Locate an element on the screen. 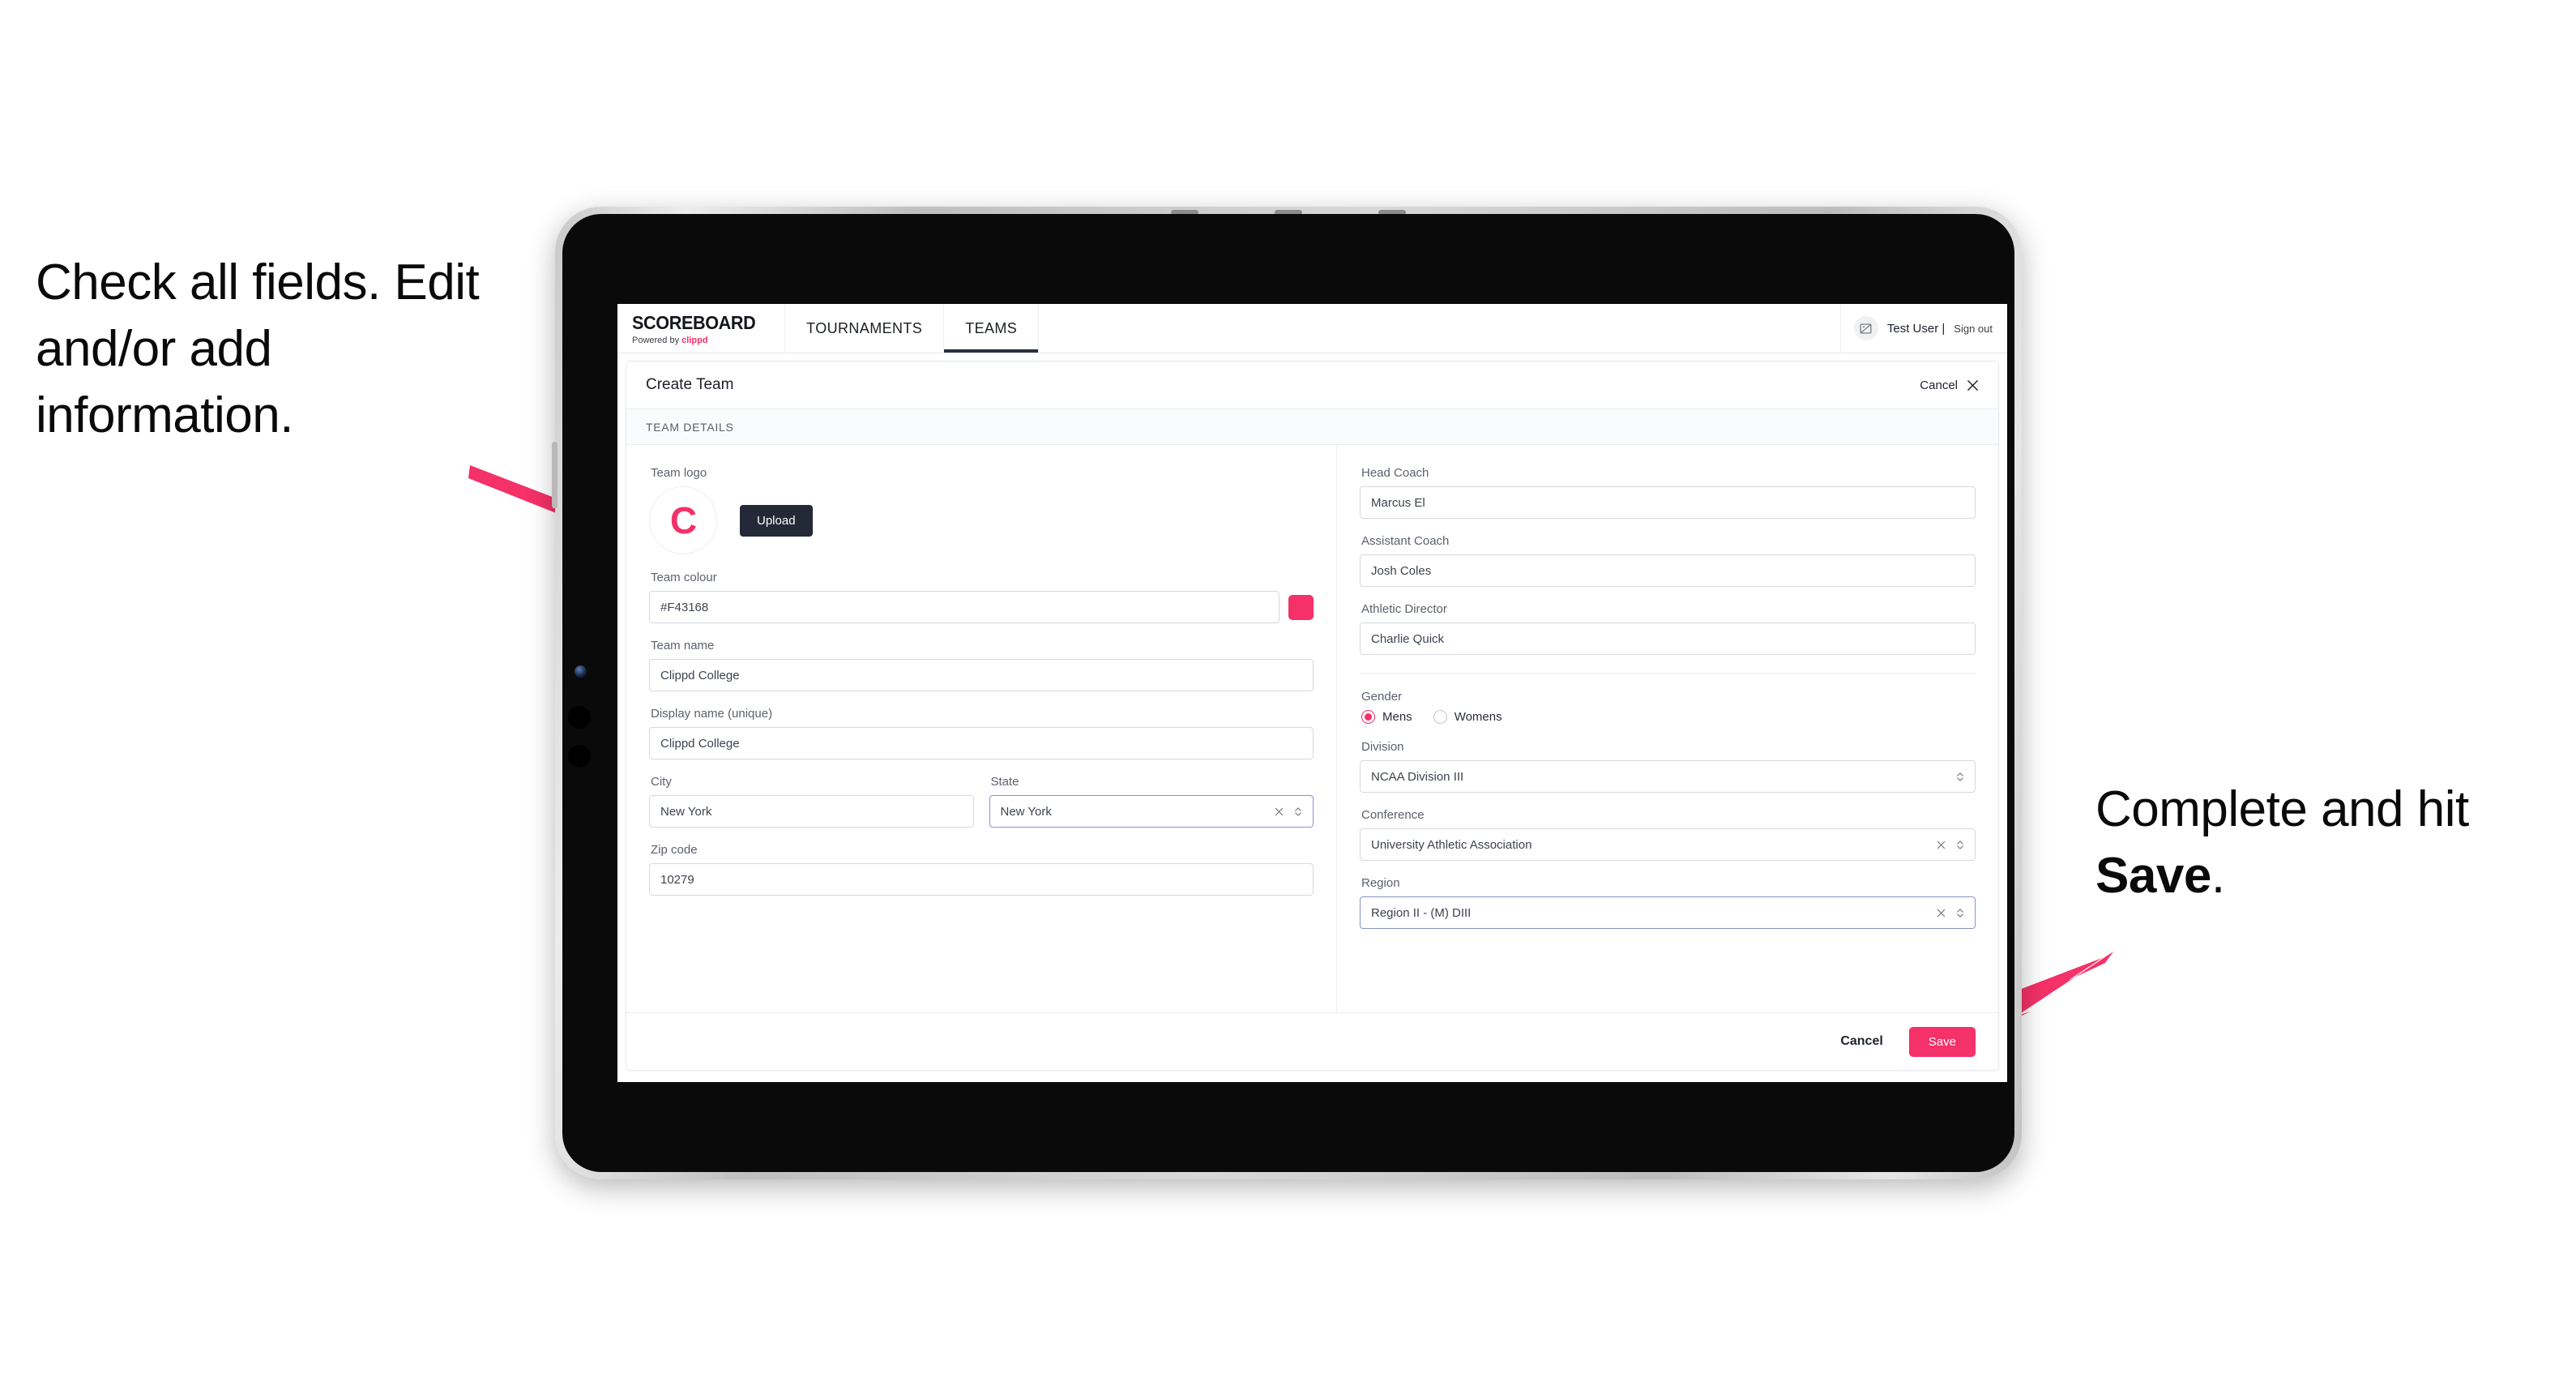  athletic-director-label: Athletic Director is located at coordinates (1404, 609).